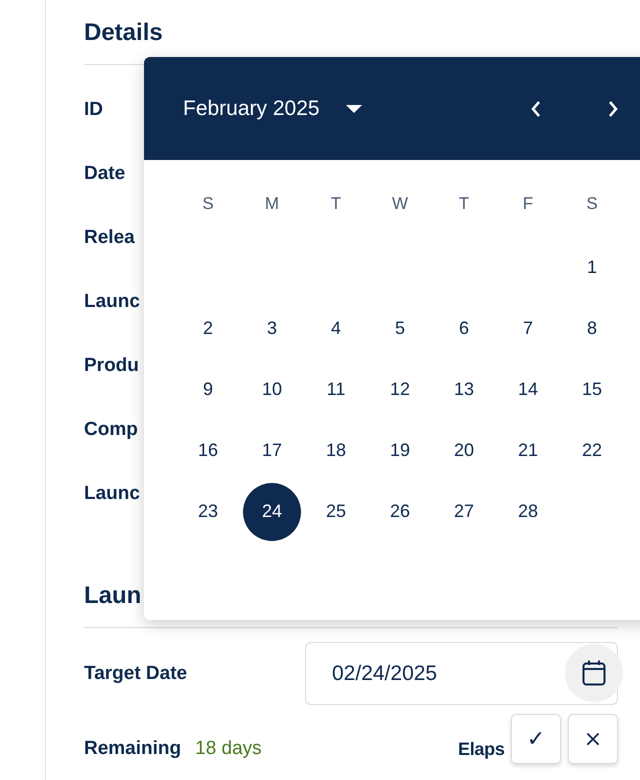 Image resolution: width=640 pixels, height=780 pixels. What do you see at coordinates (528, 451) in the screenshot?
I see `calendar-day: 21` at bounding box center [528, 451].